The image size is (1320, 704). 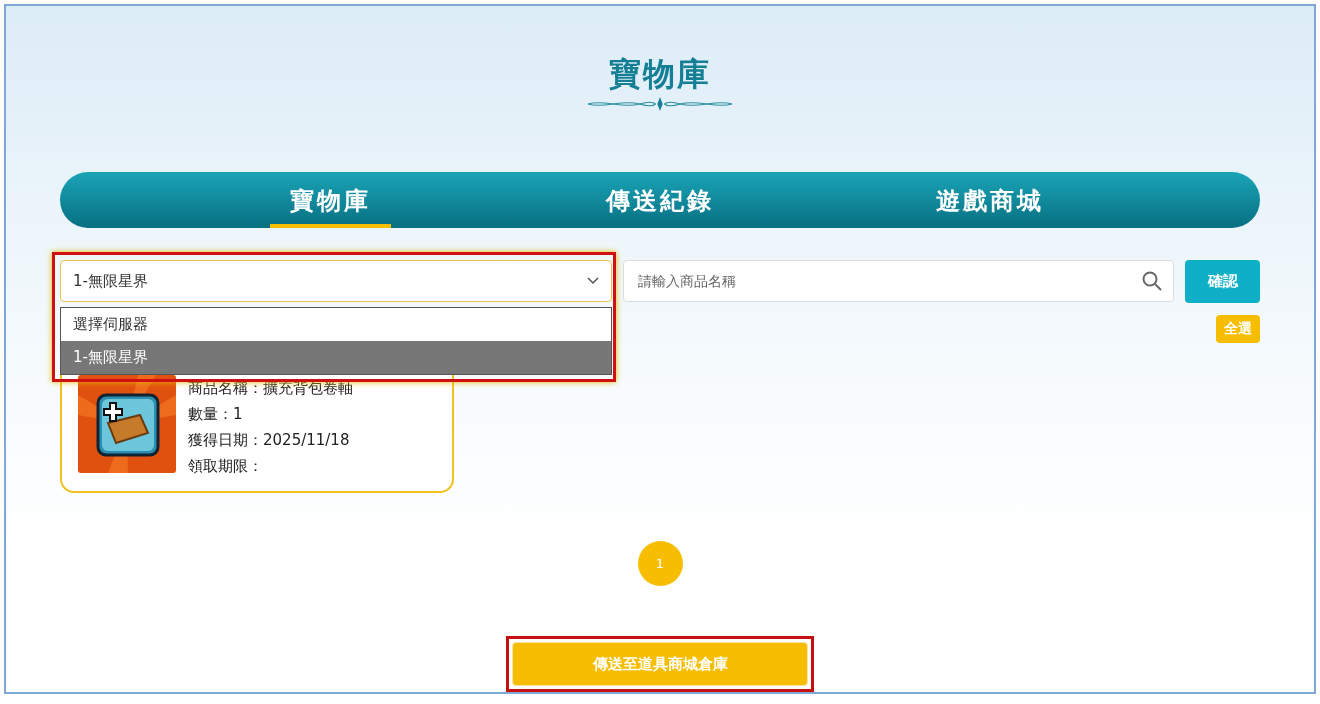 What do you see at coordinates (330, 200) in the screenshot?
I see `nav-tab: 寶物庫` at bounding box center [330, 200].